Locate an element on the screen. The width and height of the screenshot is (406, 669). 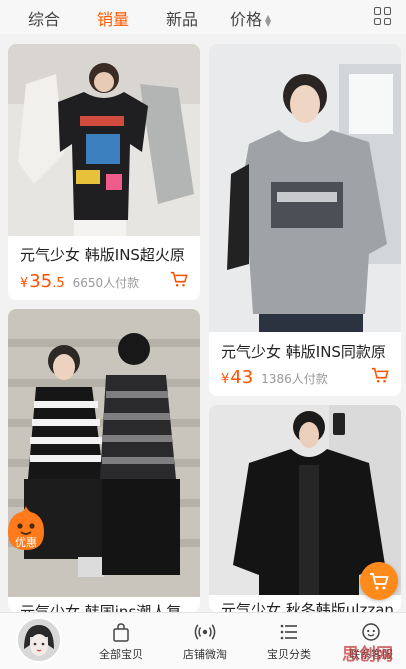
shopping-bag-icon is located at coordinates (121, 632).